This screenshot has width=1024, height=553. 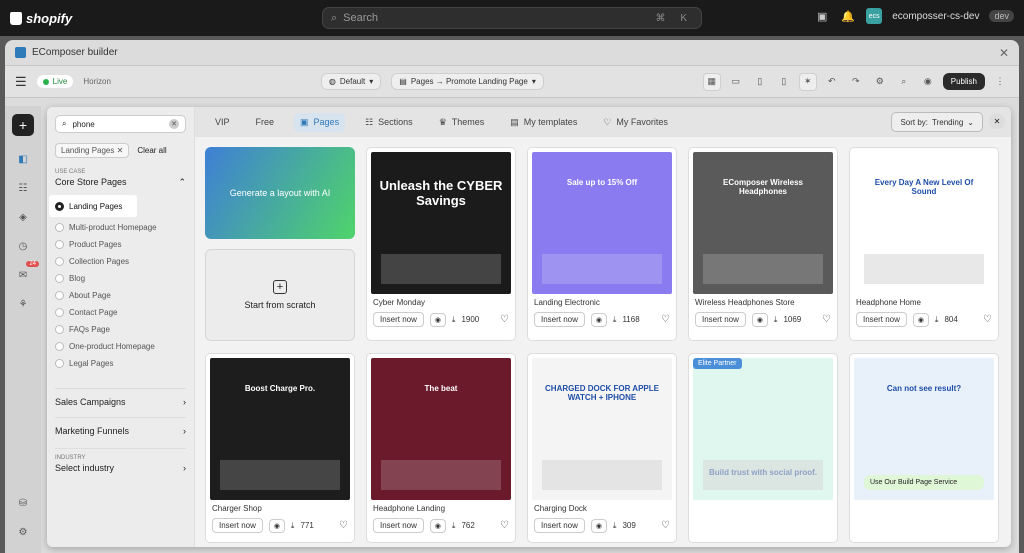 I want to click on use-case-option: Product Pages, so click(x=120, y=244).